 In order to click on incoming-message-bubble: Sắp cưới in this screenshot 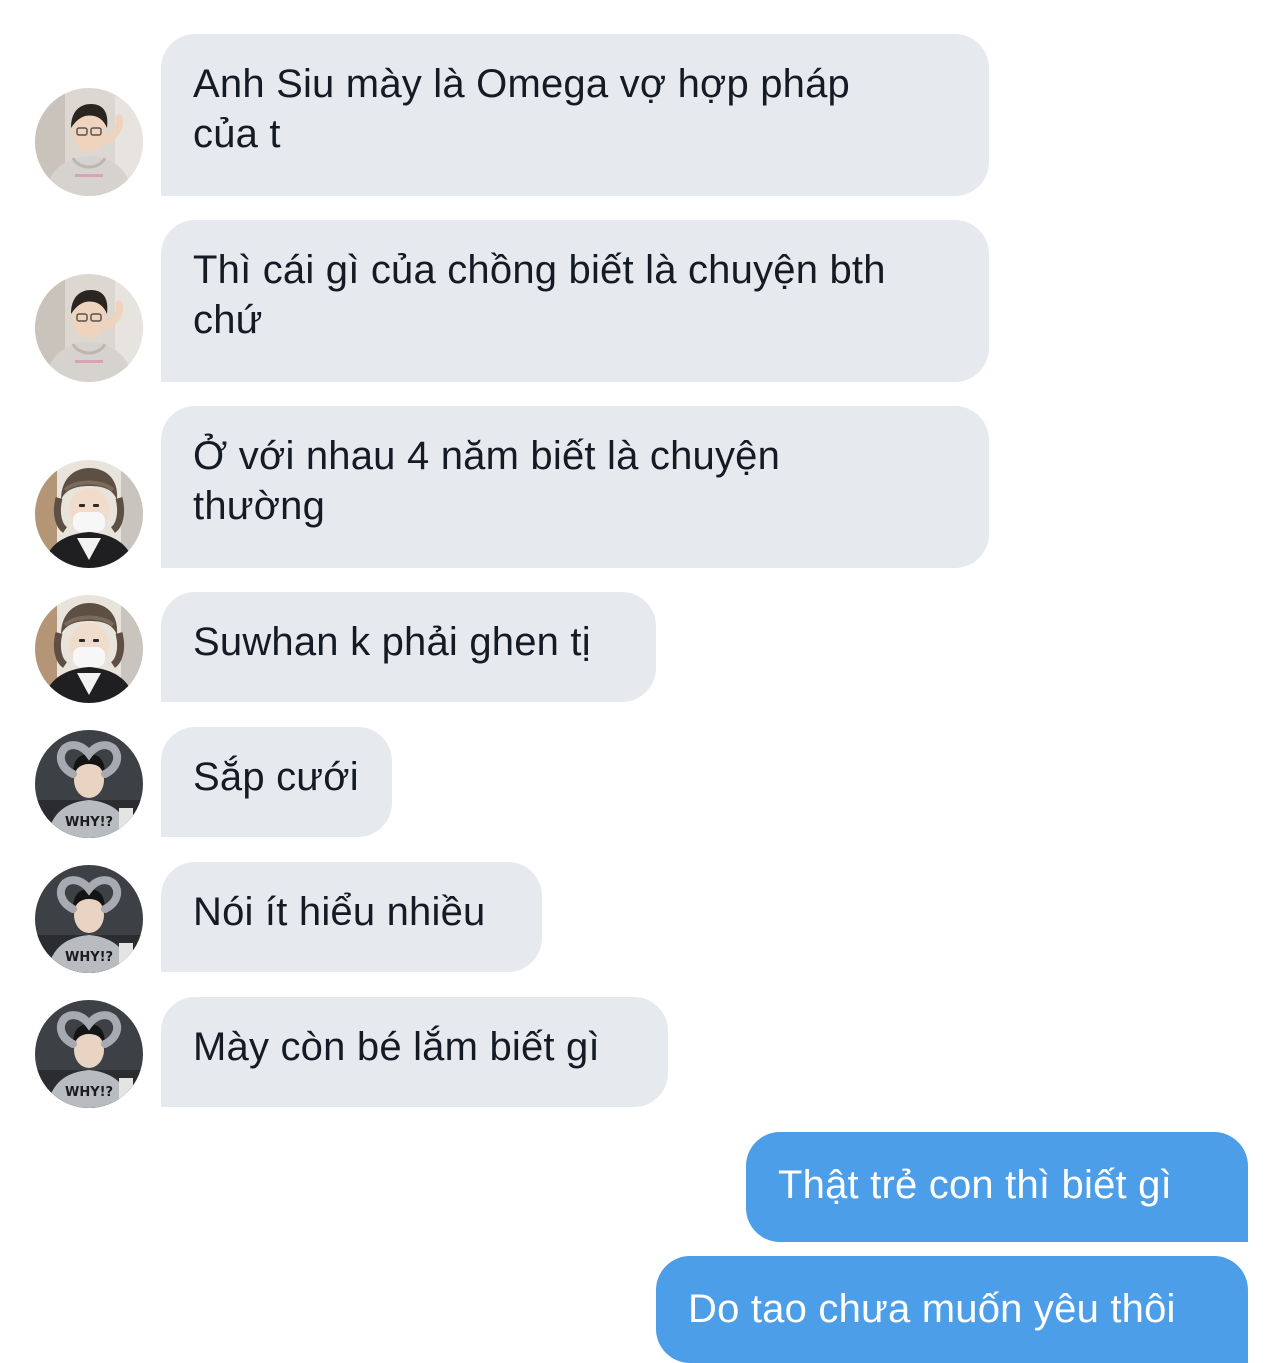, I will do `click(276, 782)`.